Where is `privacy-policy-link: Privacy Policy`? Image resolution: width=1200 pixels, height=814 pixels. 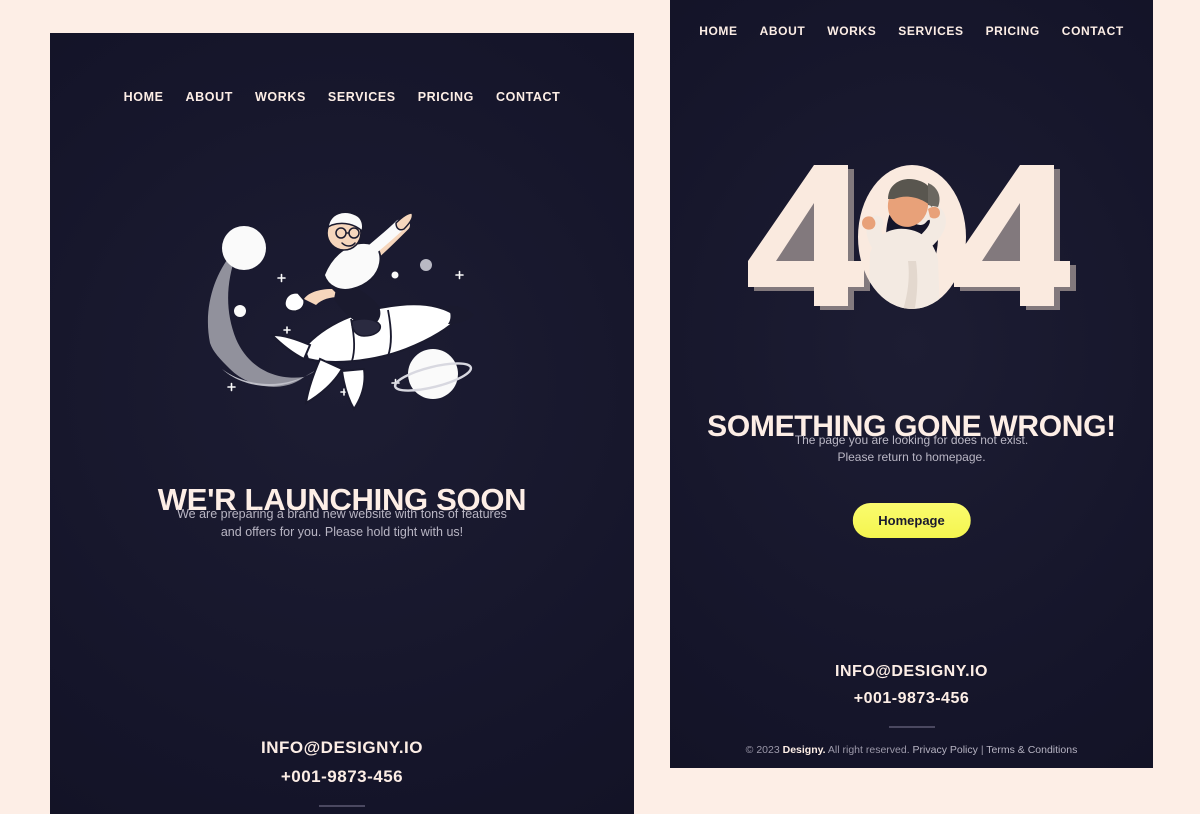 privacy-policy-link: Privacy Policy is located at coordinates (945, 750).